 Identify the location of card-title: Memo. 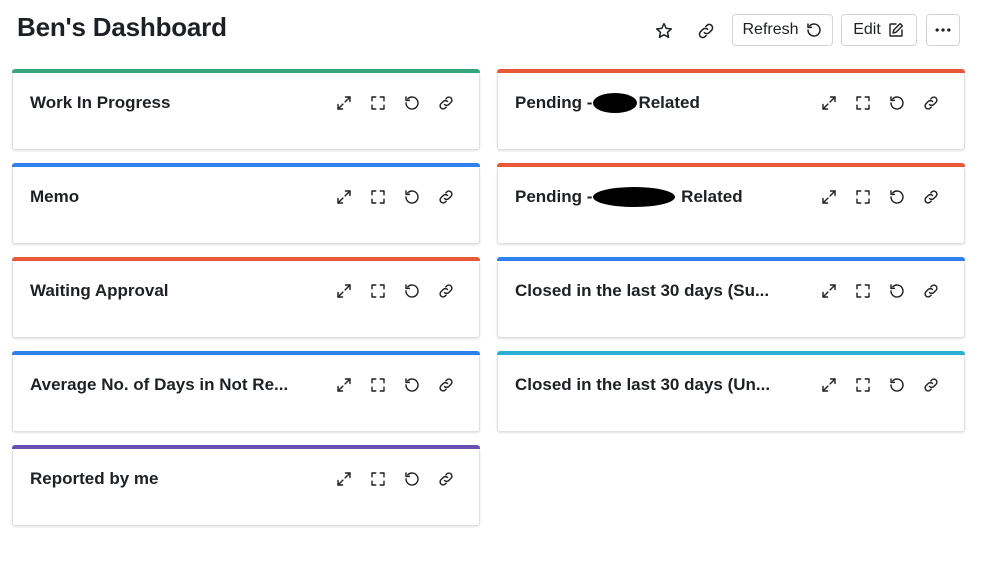
(55, 196).